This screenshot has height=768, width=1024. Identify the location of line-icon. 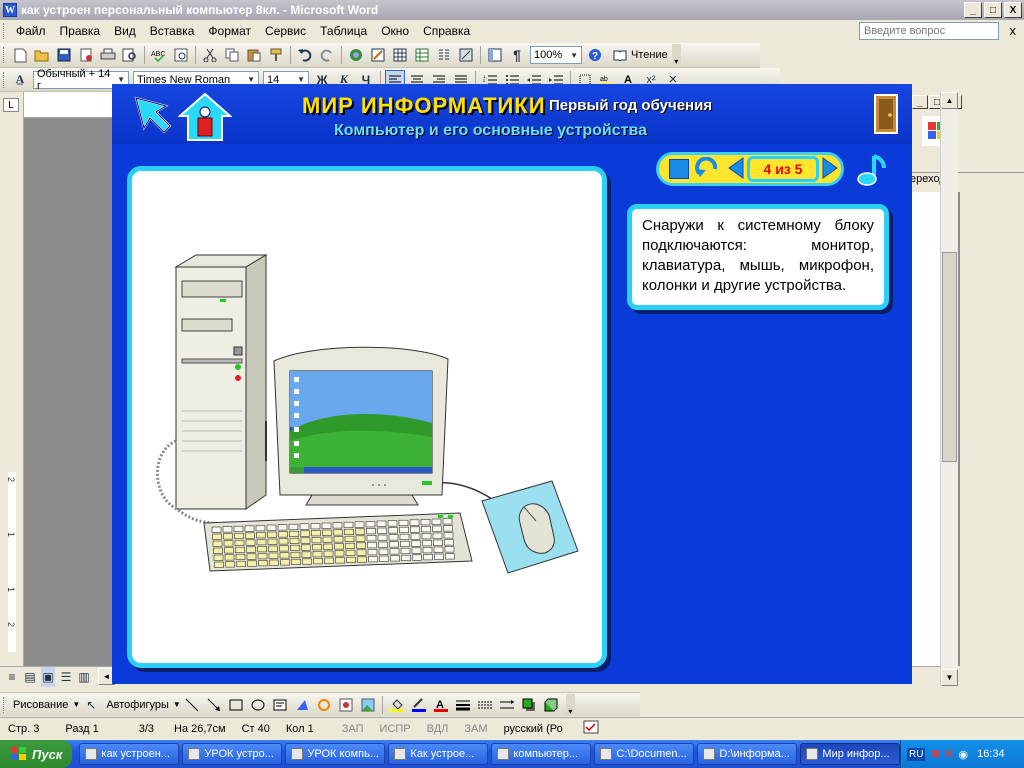
(192, 705).